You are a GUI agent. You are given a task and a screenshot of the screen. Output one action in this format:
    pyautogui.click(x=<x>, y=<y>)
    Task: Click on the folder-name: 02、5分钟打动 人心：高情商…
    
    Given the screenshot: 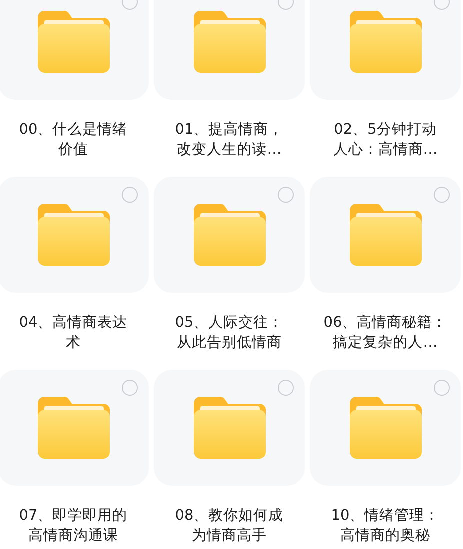 What is the action you would take?
    pyautogui.click(x=385, y=140)
    